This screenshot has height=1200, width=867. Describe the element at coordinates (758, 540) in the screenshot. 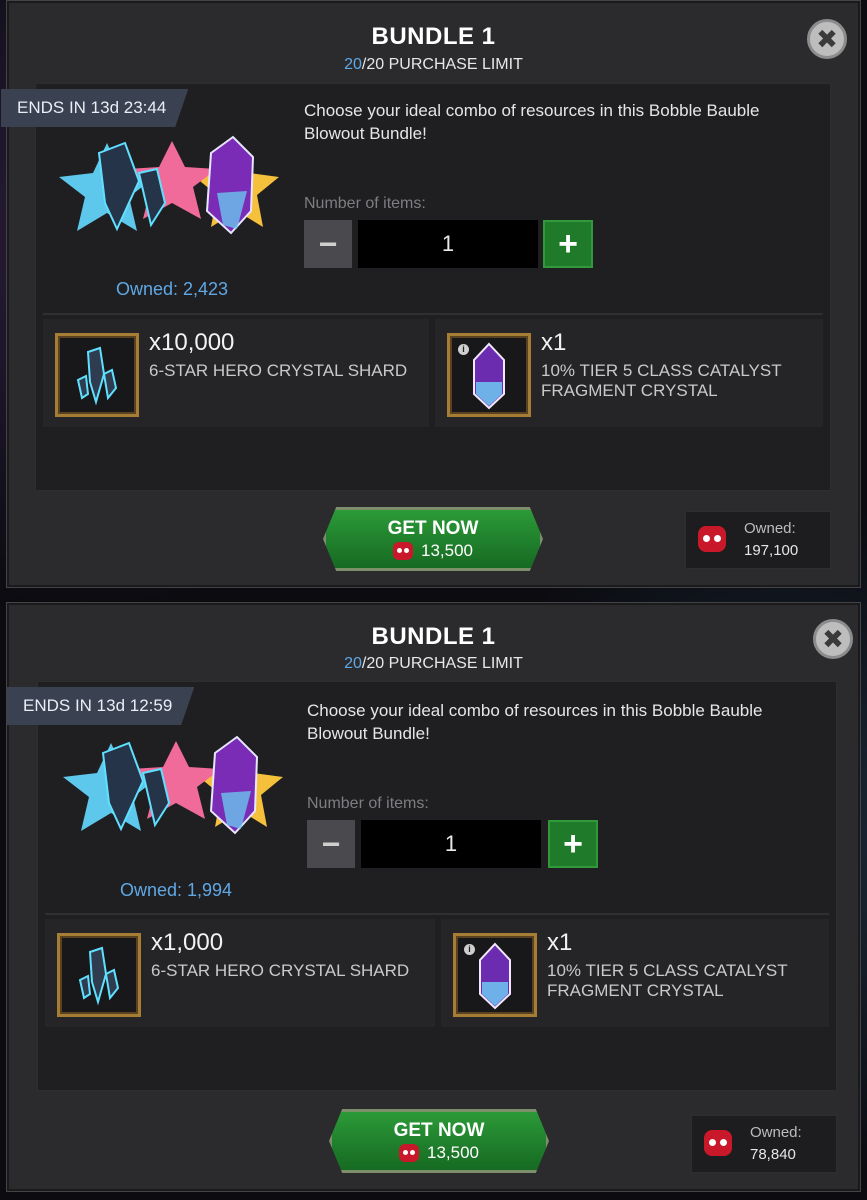

I see `units-owned-box: Owned: 197,100` at that location.